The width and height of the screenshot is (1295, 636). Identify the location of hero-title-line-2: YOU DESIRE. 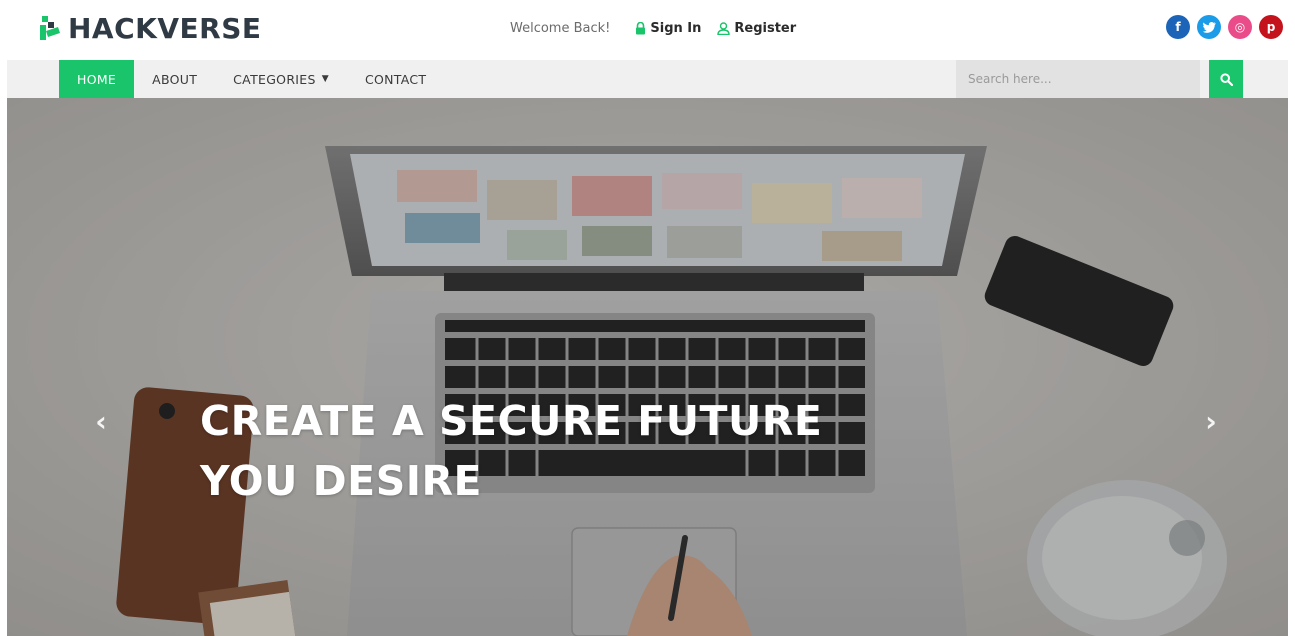
(341, 481).